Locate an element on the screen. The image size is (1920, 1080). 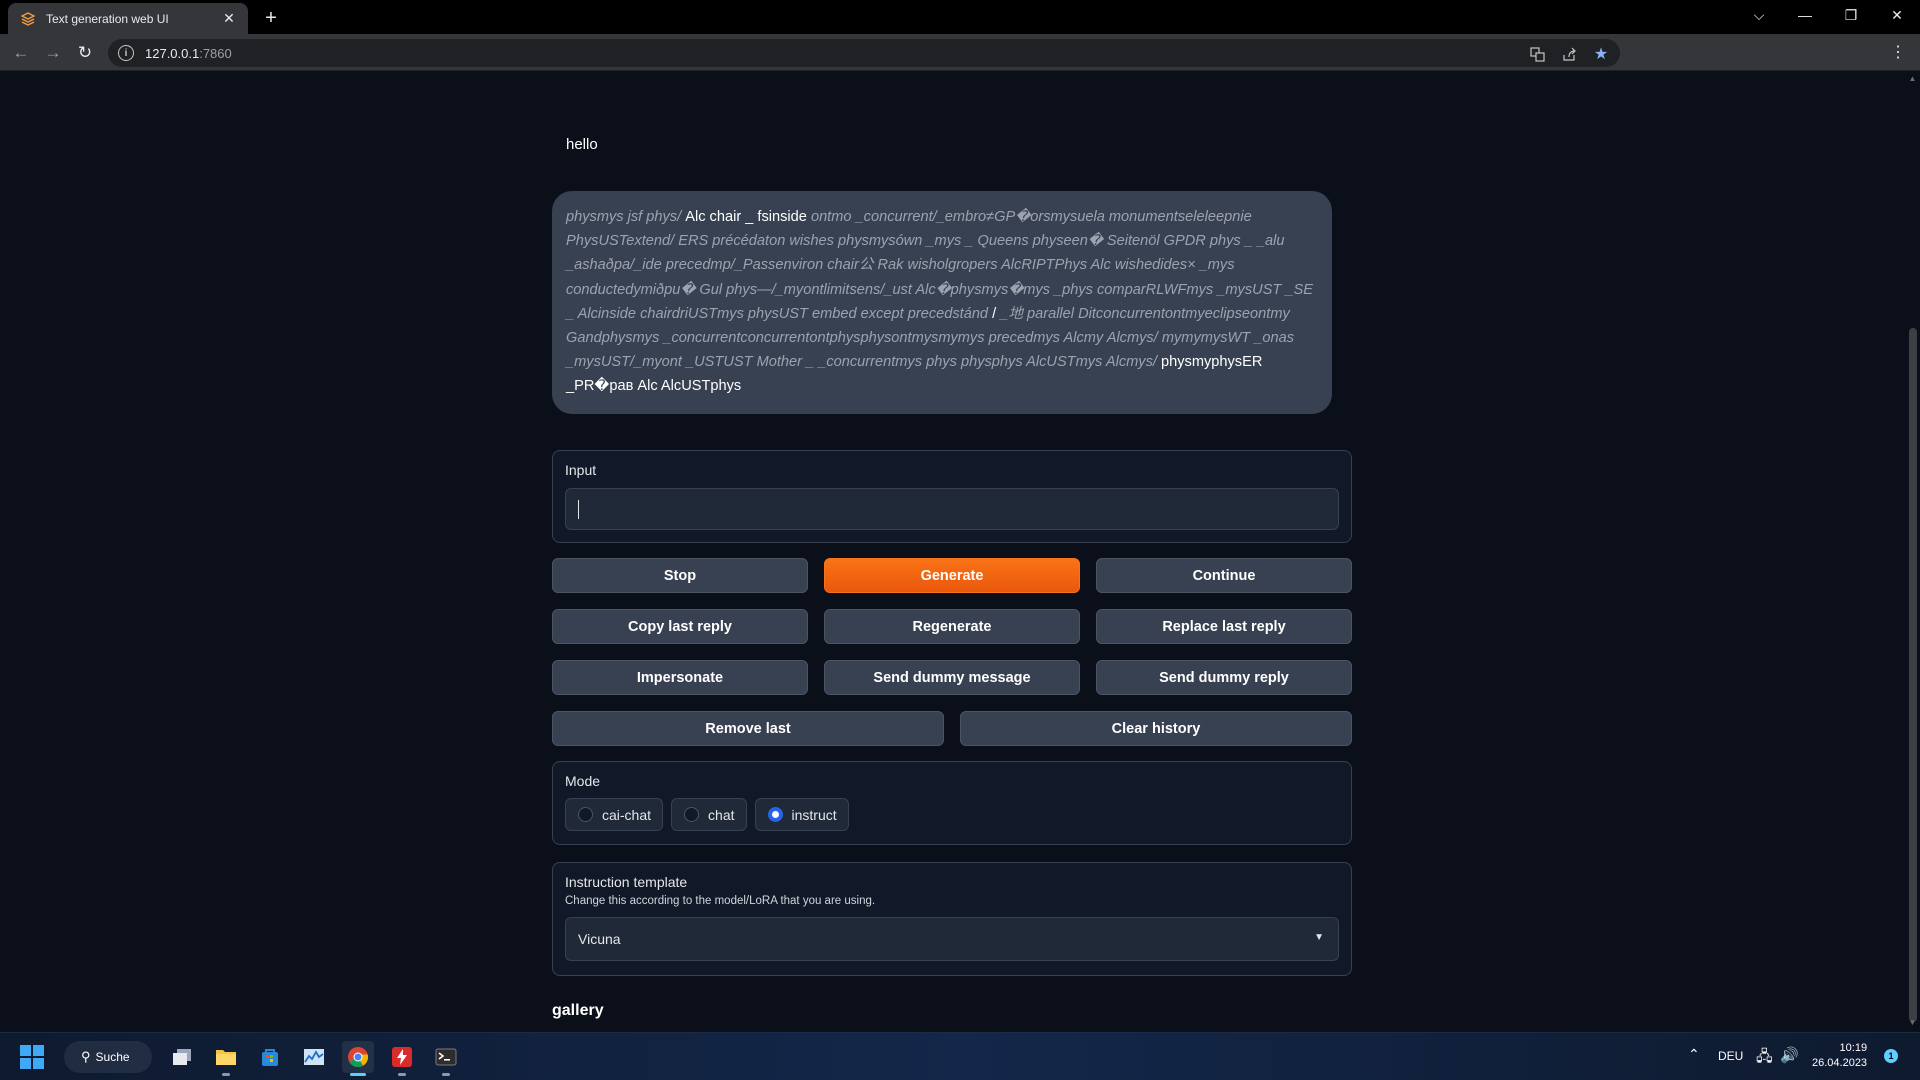
mode-option-label: chat is located at coordinates (721, 814).